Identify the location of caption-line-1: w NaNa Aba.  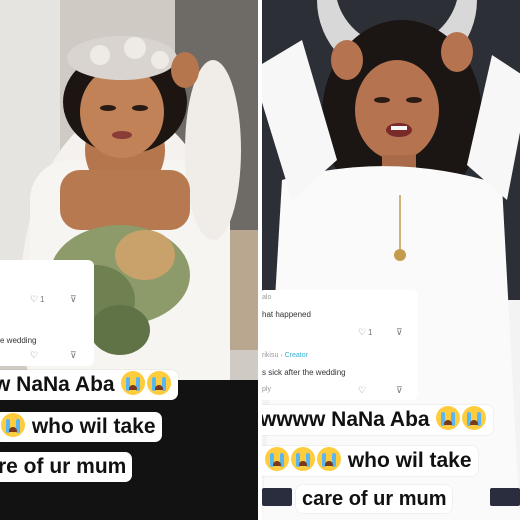
(89, 385).